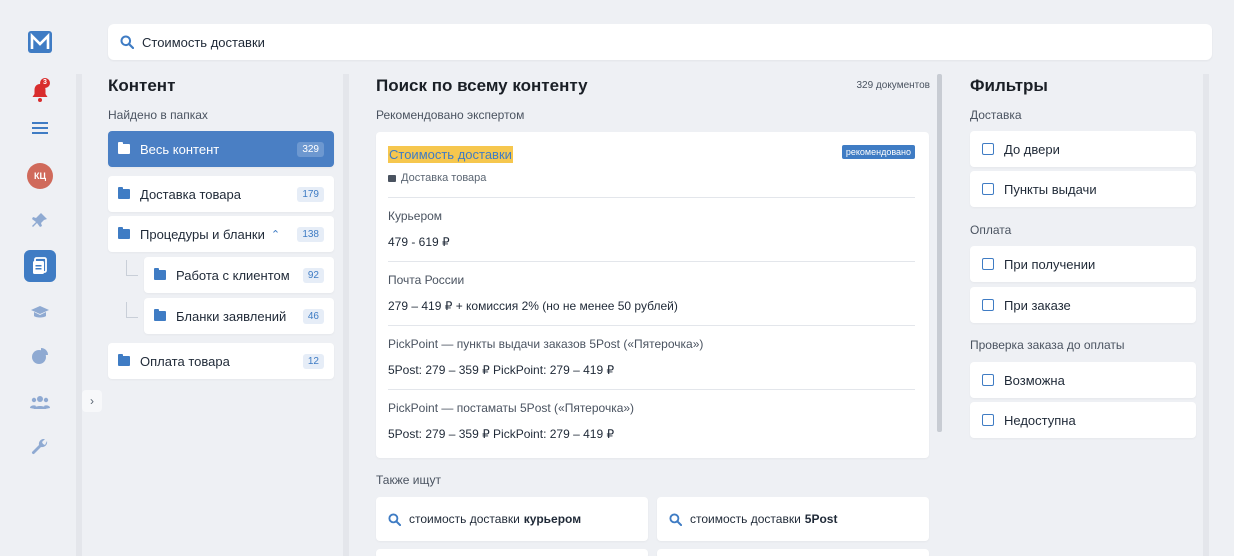 The height and width of the screenshot is (556, 1234). Describe the element at coordinates (142, 85) in the screenshot. I see `content-title: Контент` at that location.